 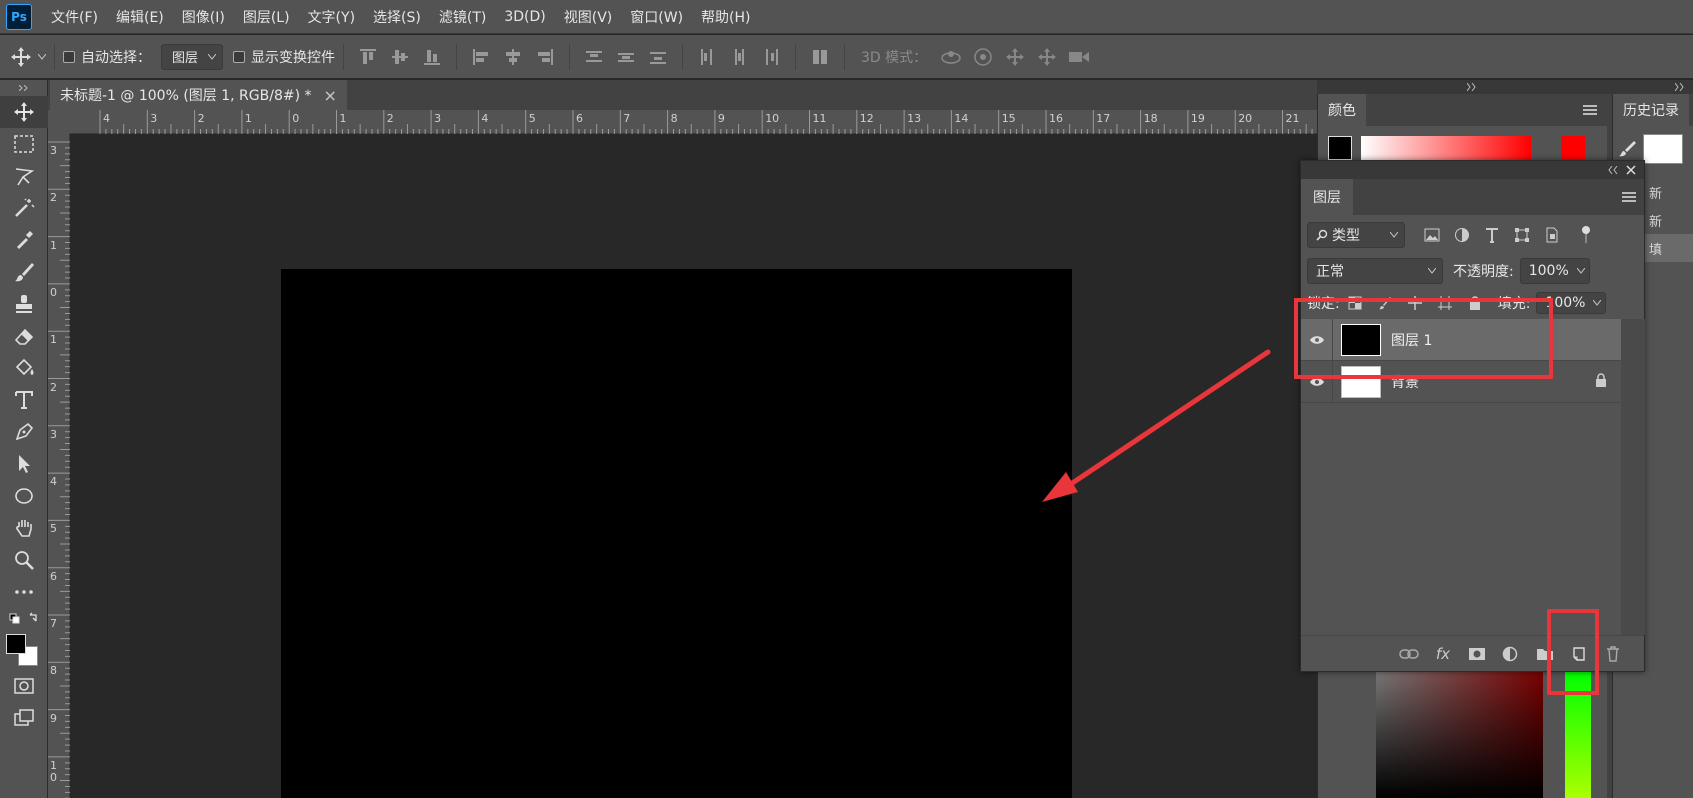 I want to click on auto-select-dropdown: 图层, so click(x=192, y=56).